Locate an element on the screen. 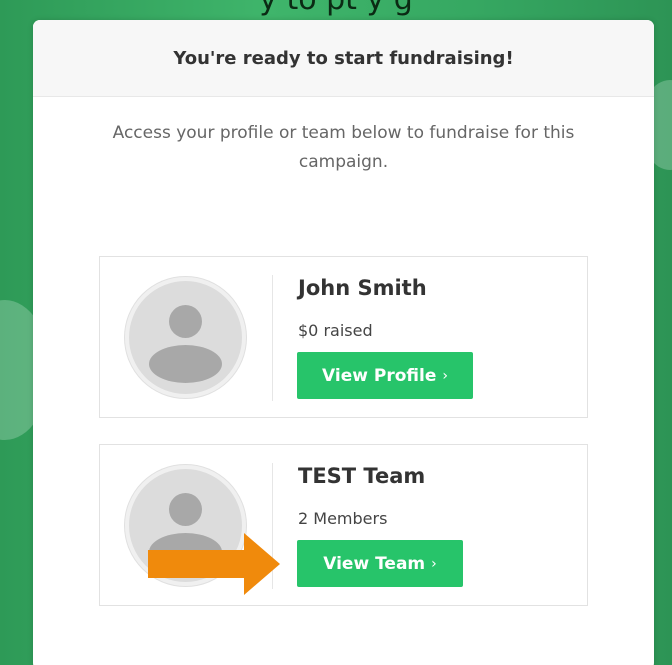 This screenshot has height=665, width=672. team-name: TEST Team is located at coordinates (362, 476).